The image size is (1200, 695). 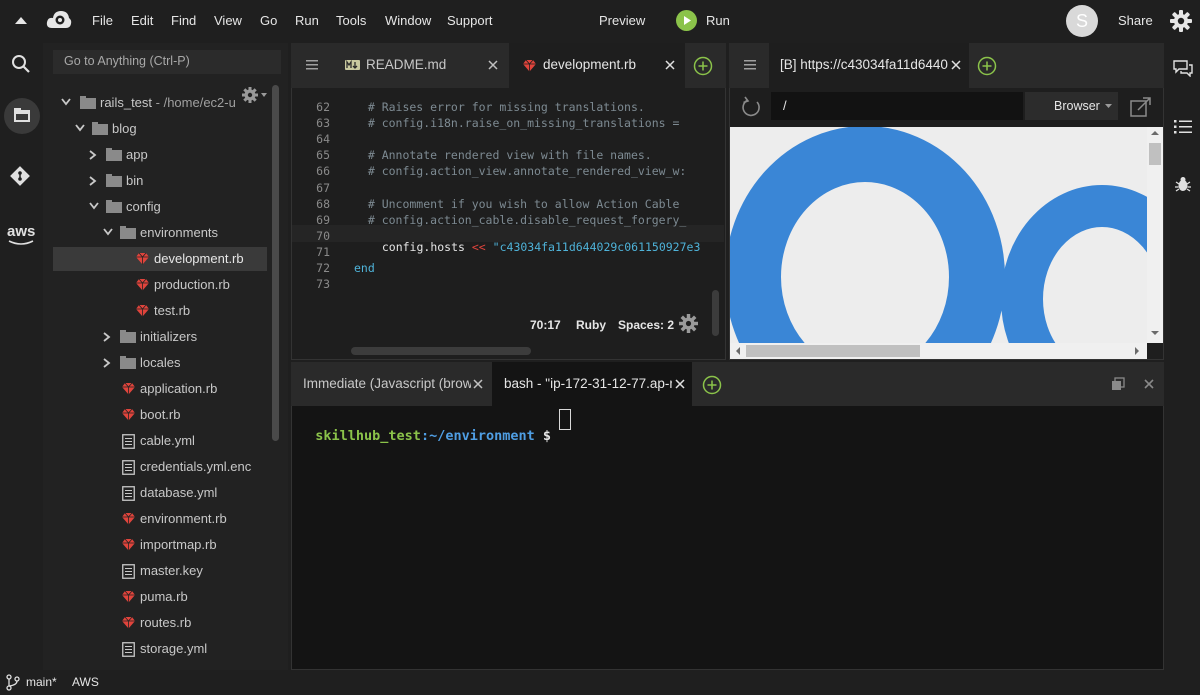 What do you see at coordinates (148, 103) in the screenshot?
I see `tree-root-folder: rails_test - /home/ec2-u` at bounding box center [148, 103].